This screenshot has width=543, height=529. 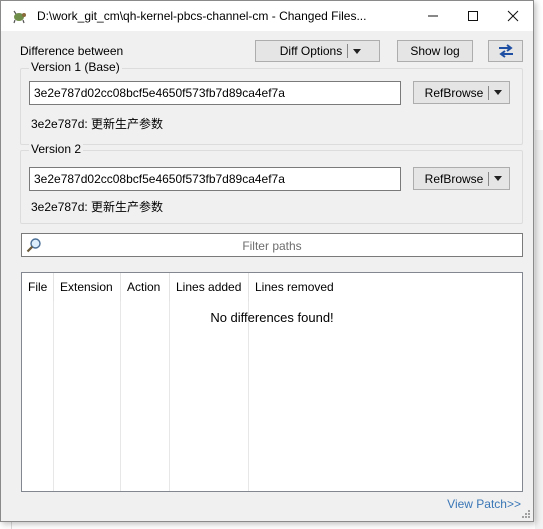 I want to click on filter-placeholder: Filter paths, so click(x=272, y=246).